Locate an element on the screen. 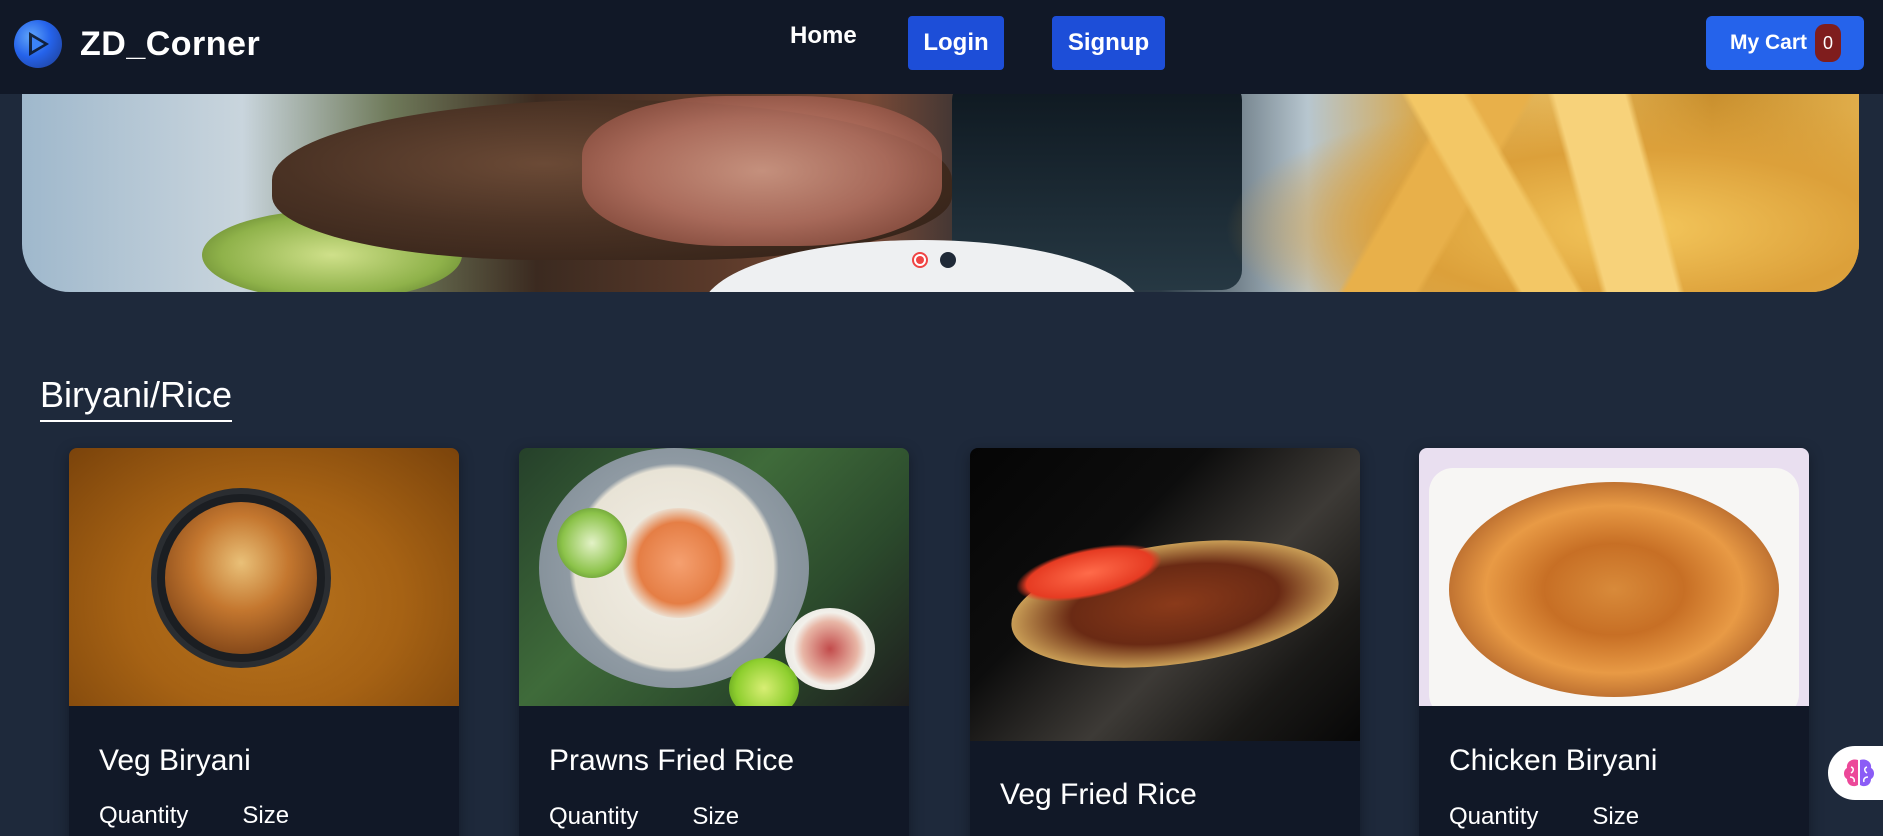 Image resolution: width=1883 pixels, height=836 pixels. product-name: Veg Biryani is located at coordinates (175, 760).